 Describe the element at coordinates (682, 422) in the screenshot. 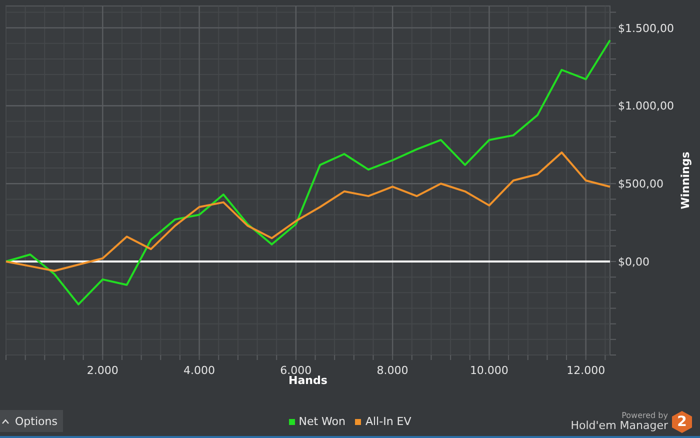

I see `brand-logo: 2` at that location.